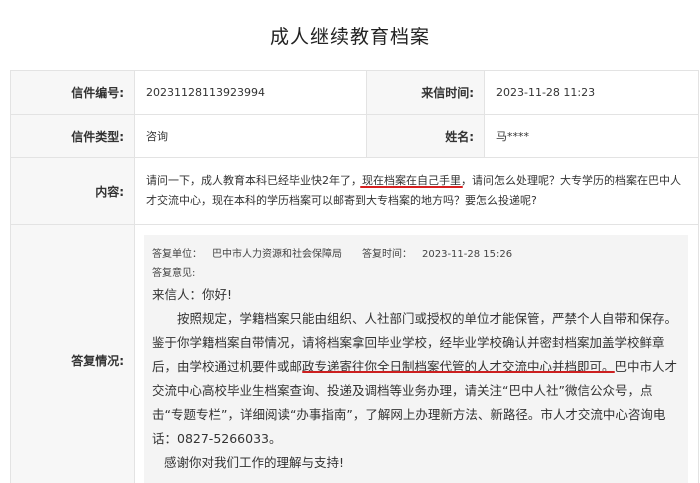 This screenshot has width=700, height=483. I want to click on letter-type-label: 信件类型:, so click(72, 136).